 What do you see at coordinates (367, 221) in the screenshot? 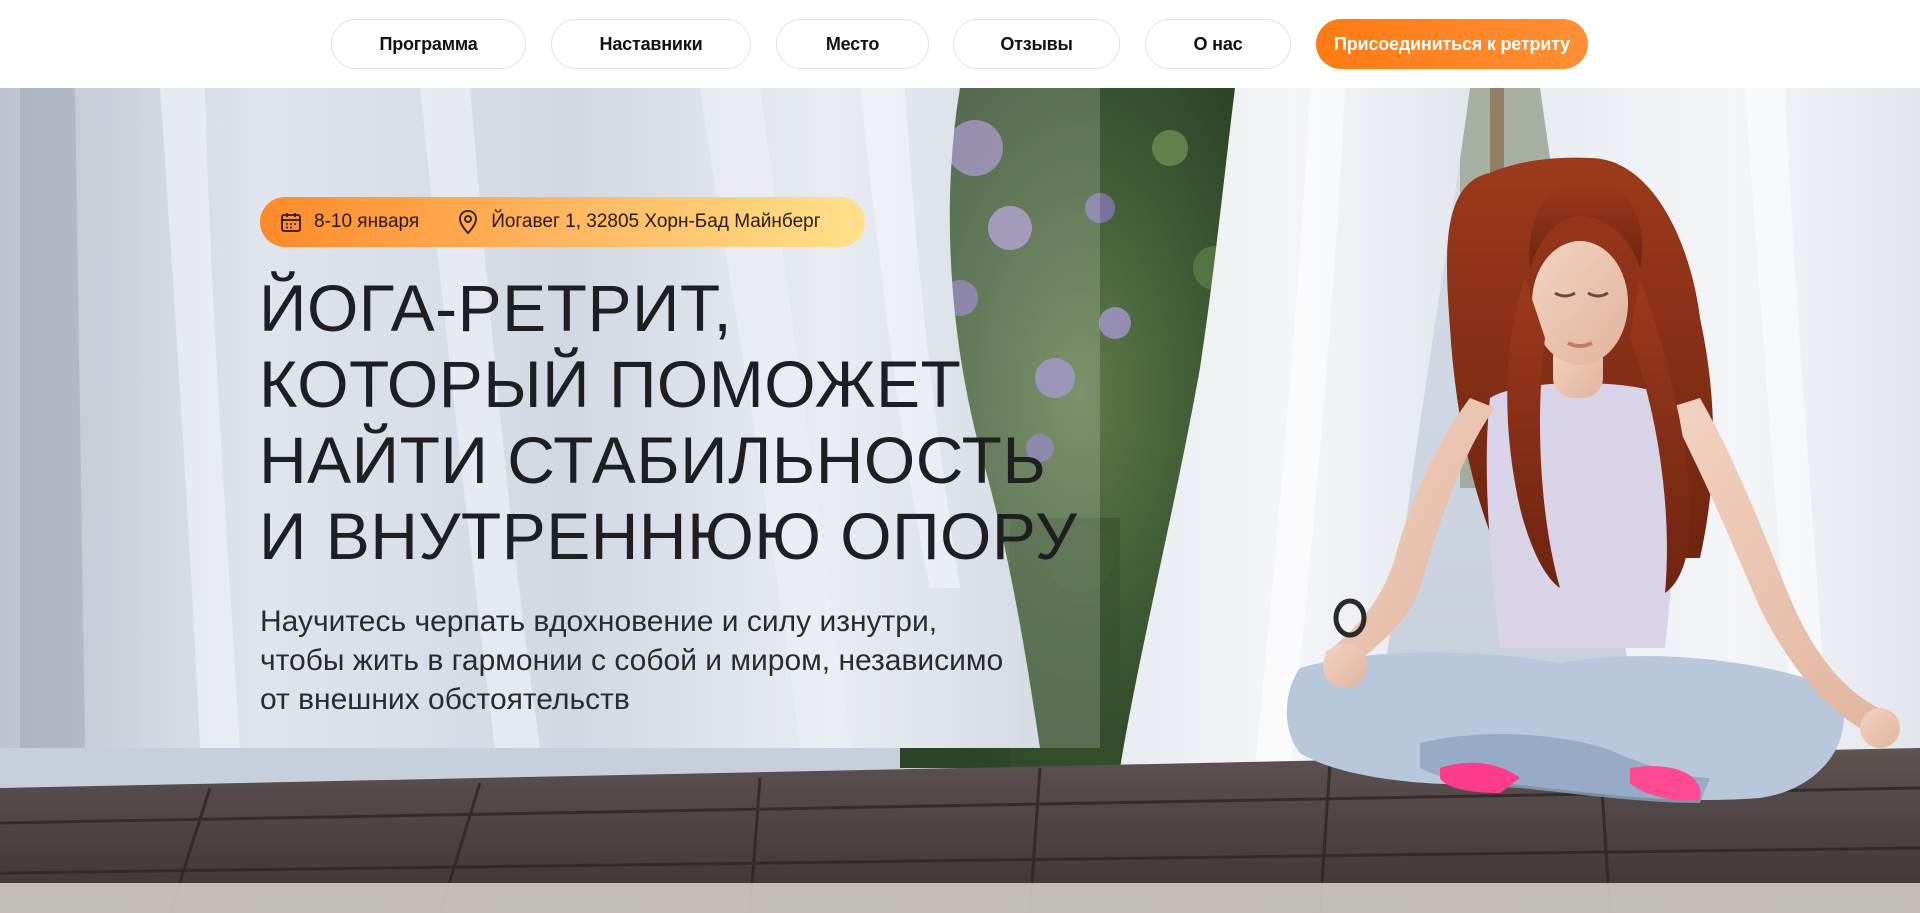
I see `event-date: 8-10 января` at bounding box center [367, 221].